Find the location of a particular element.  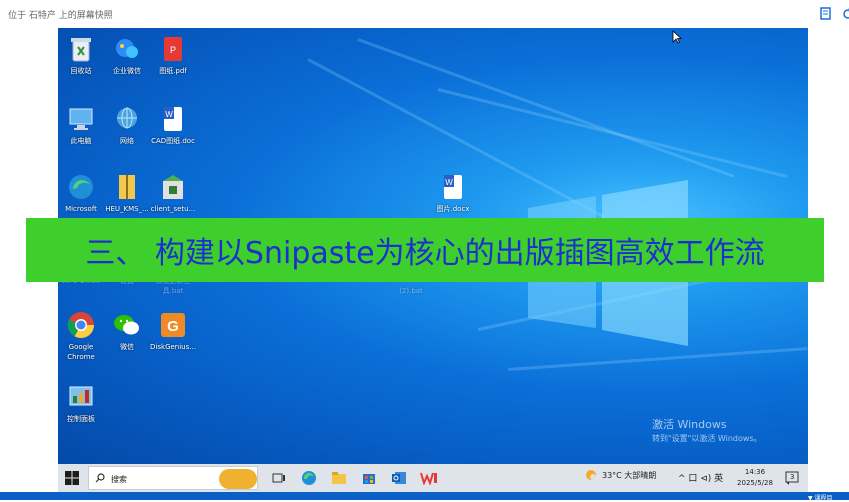

clock-time: 14:36 is located at coordinates (755, 472).